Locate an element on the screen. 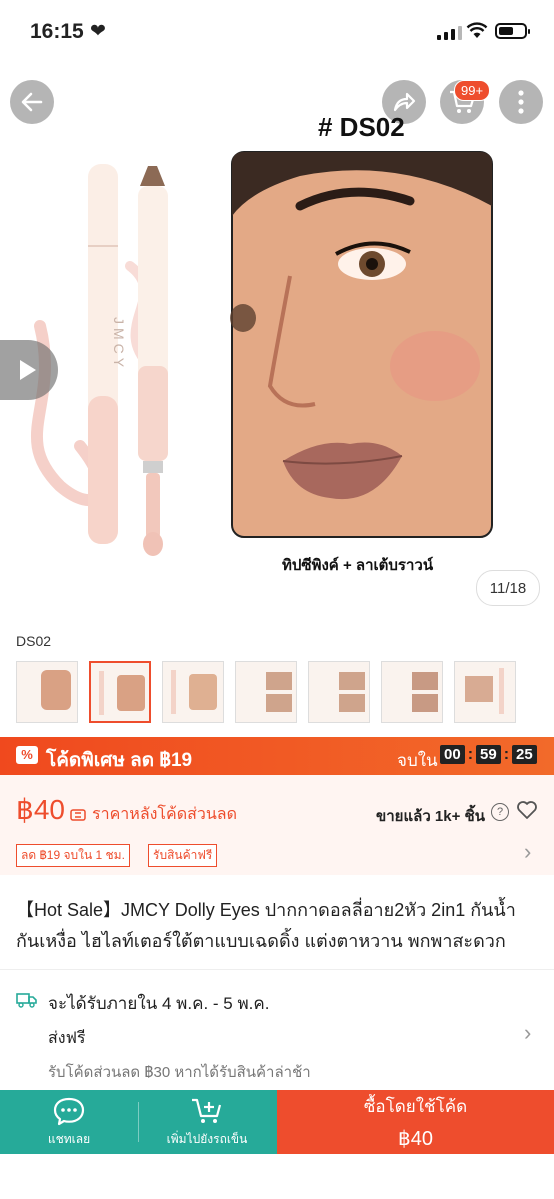 The height and width of the screenshot is (1199, 554). image-caption: ทิปซีพิงค์ + ลาเต้บราวน์ is located at coordinates (358, 565).